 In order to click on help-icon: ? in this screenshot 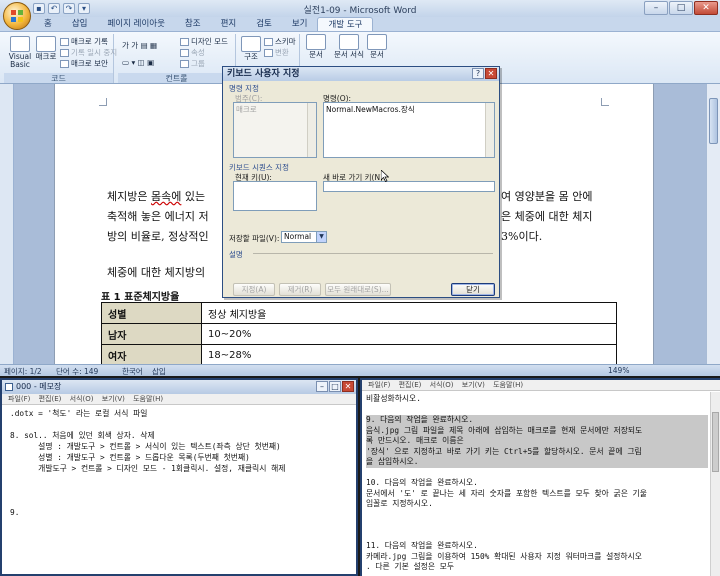, I will do `click(478, 73)`.